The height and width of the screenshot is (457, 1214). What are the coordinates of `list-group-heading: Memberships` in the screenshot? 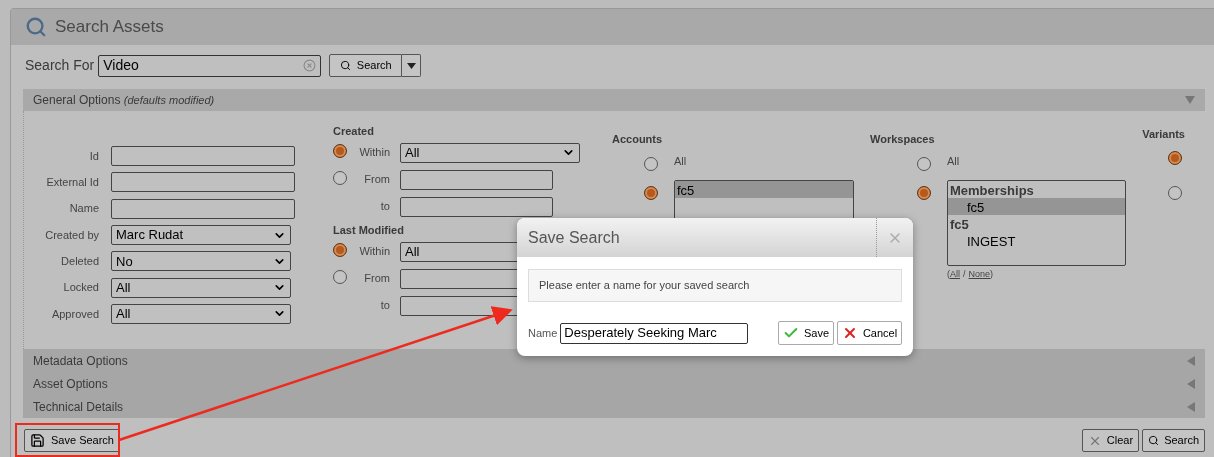 It's located at (992, 190).